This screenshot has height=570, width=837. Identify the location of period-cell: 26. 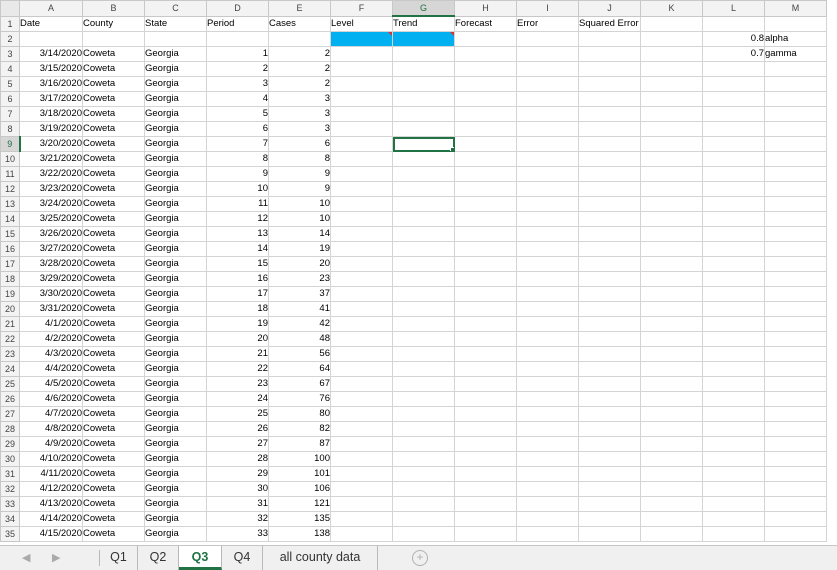
(237, 429).